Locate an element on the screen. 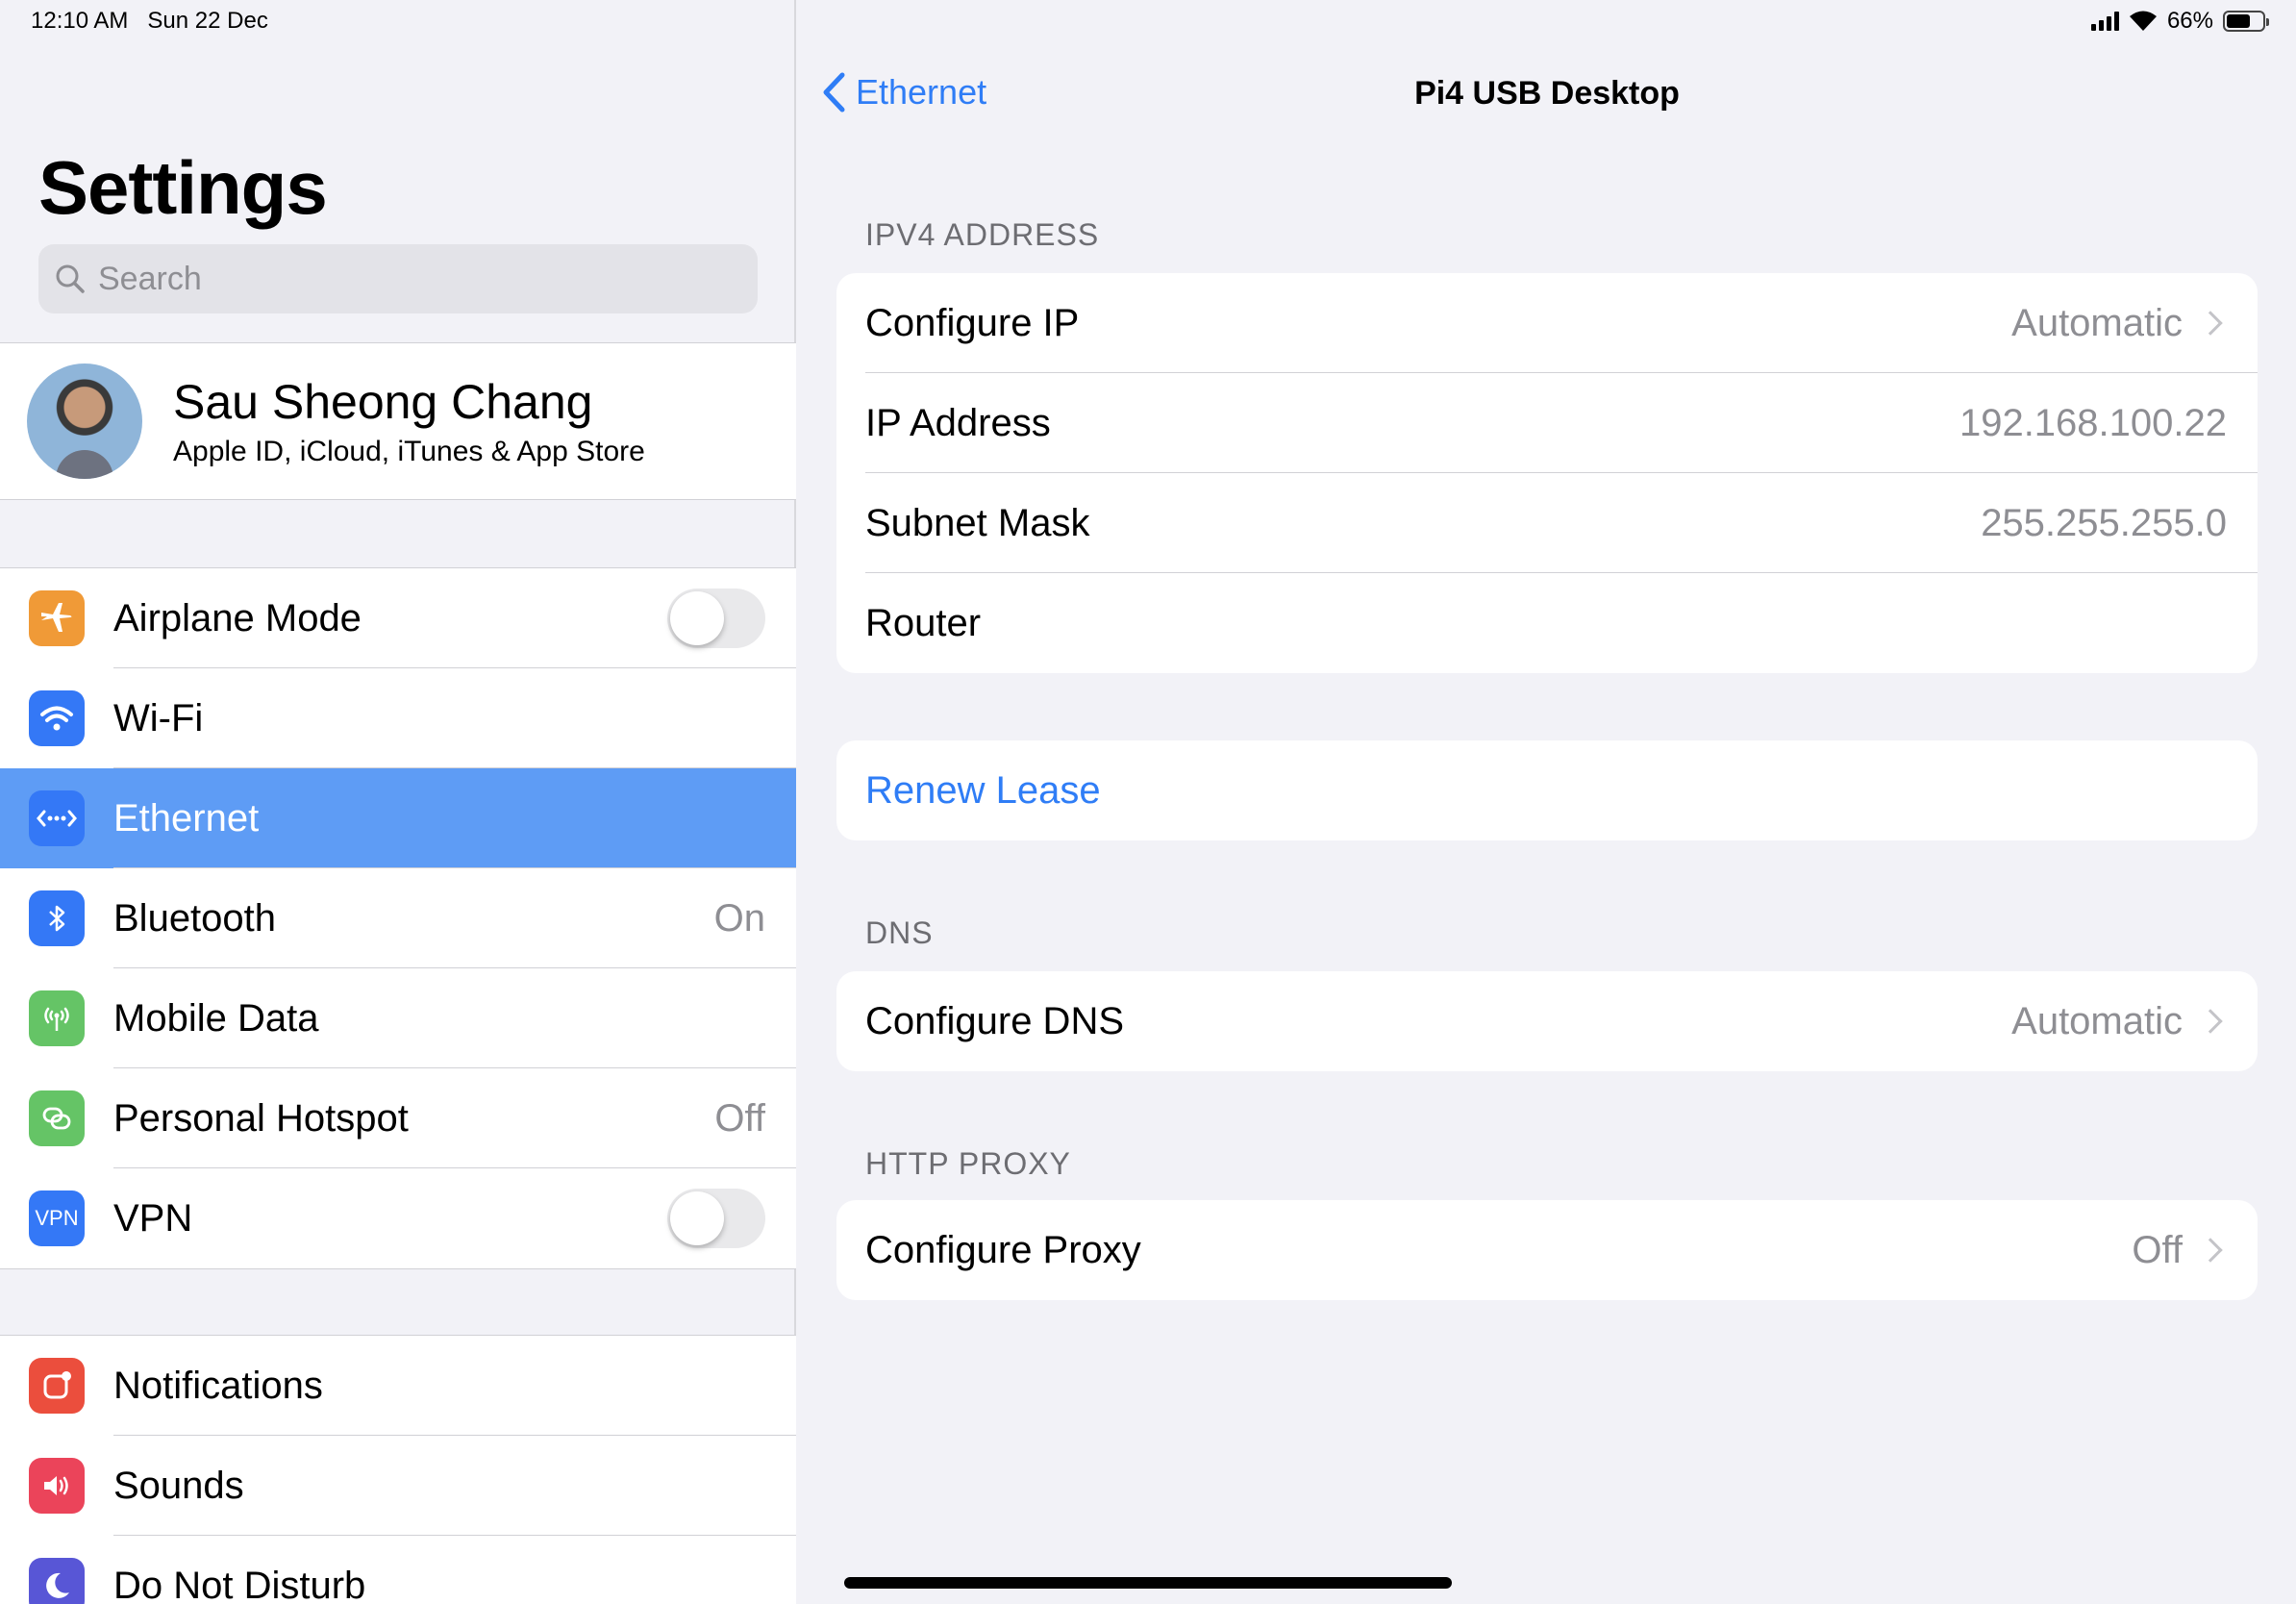 This screenshot has height=1604, width=2296. sidebar-item-label: Airplane Mode is located at coordinates (237, 617).